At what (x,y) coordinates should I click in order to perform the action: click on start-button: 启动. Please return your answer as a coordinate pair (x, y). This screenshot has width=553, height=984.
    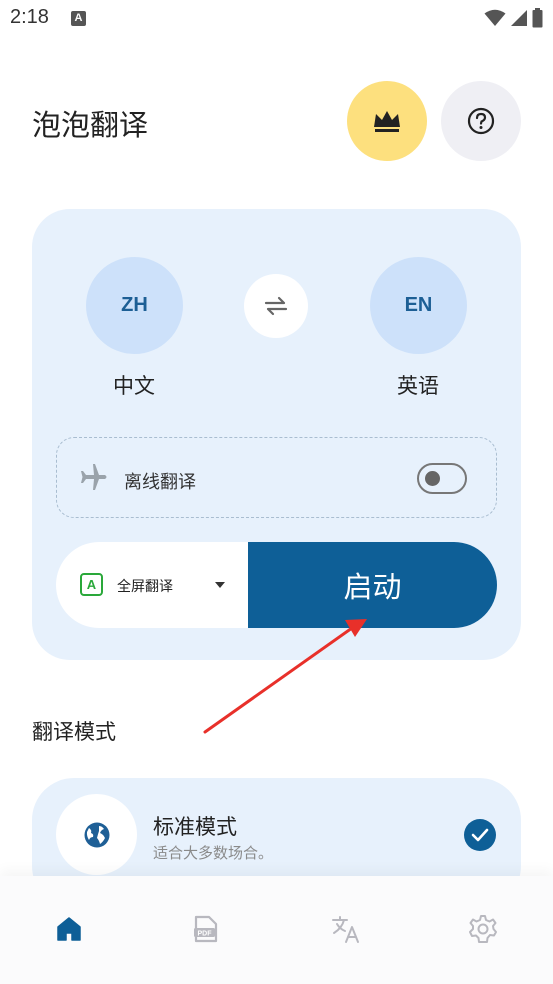
    Looking at the image, I should click on (372, 585).